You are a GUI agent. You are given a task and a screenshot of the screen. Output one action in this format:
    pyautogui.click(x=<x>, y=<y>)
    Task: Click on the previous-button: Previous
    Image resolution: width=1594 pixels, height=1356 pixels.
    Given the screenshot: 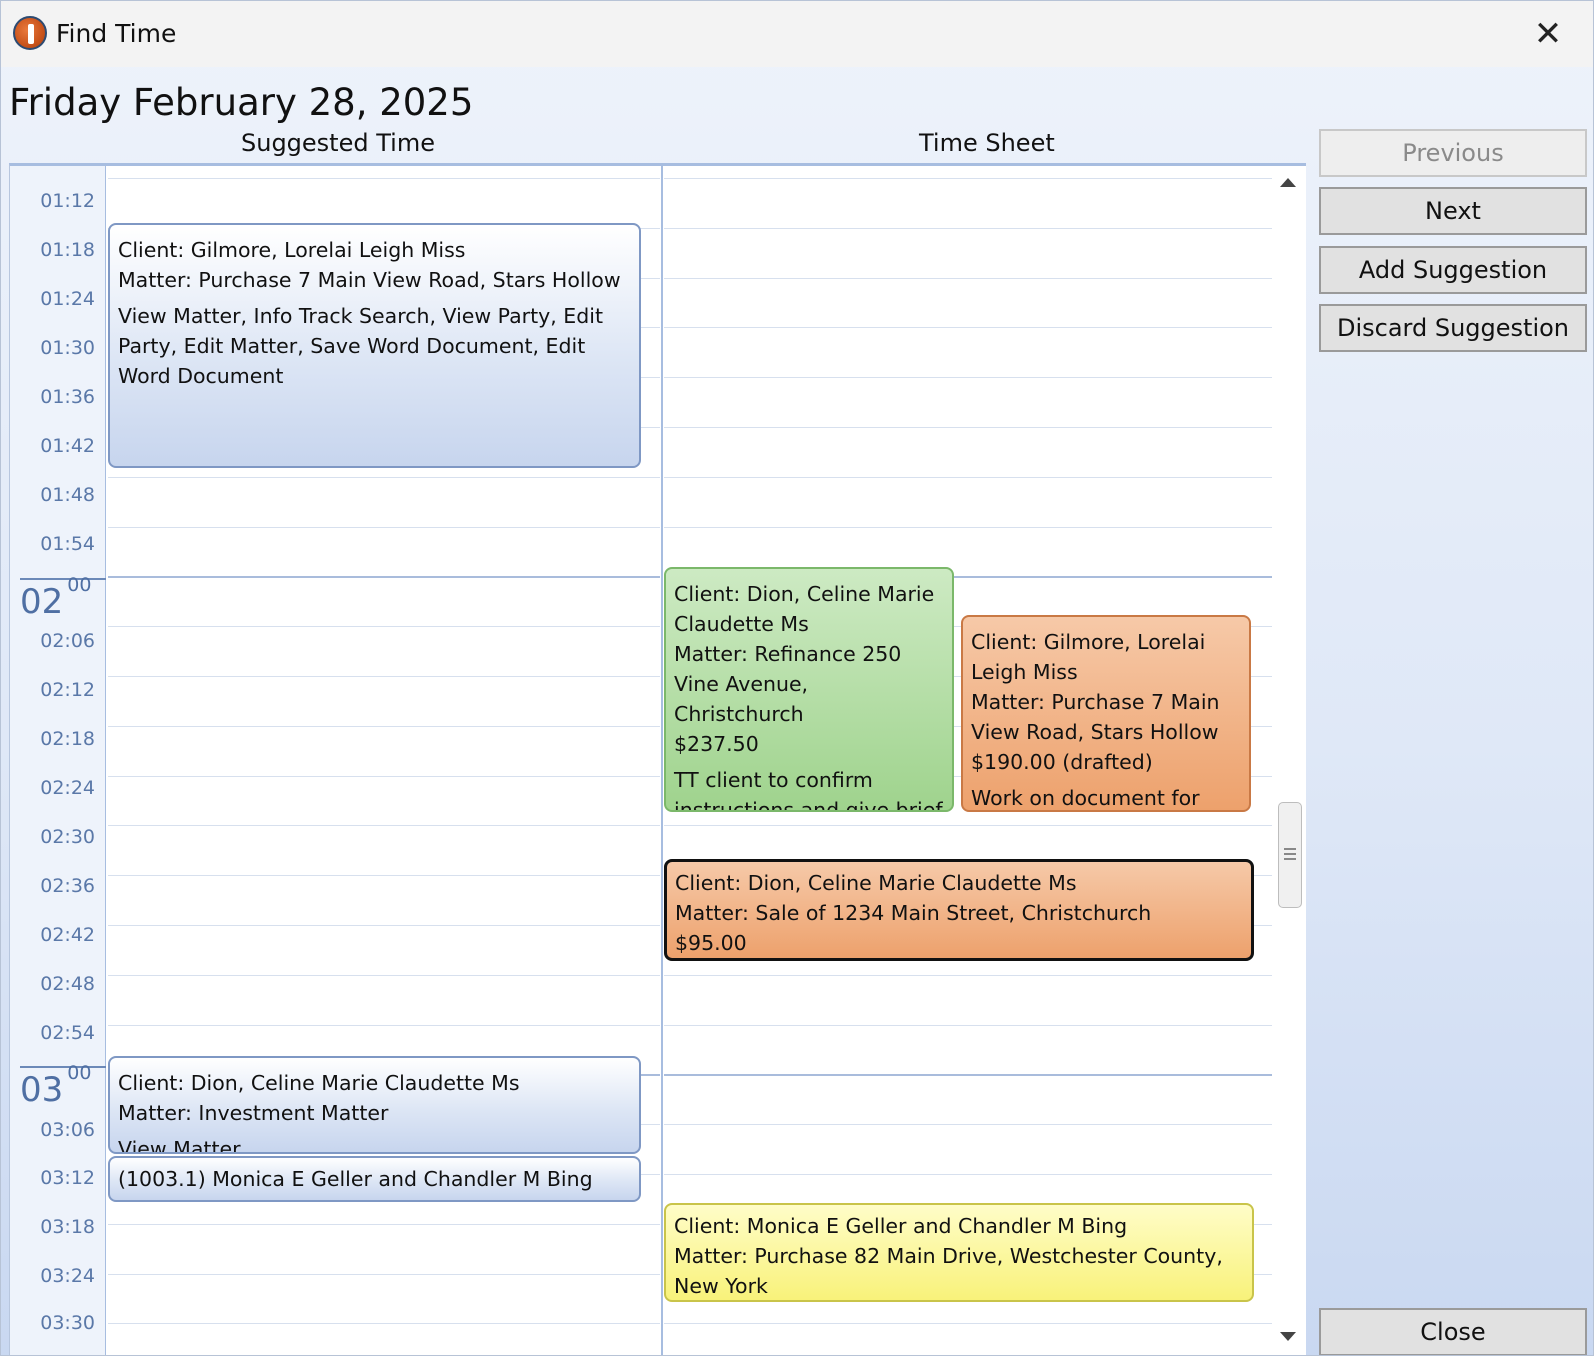 What is the action you would take?
    pyautogui.click(x=1453, y=153)
    